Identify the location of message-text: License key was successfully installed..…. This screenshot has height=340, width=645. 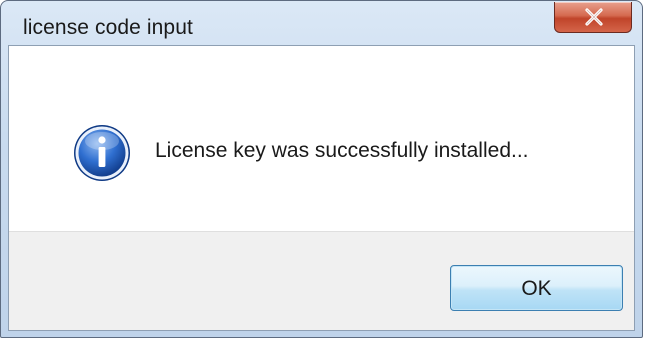
(342, 150).